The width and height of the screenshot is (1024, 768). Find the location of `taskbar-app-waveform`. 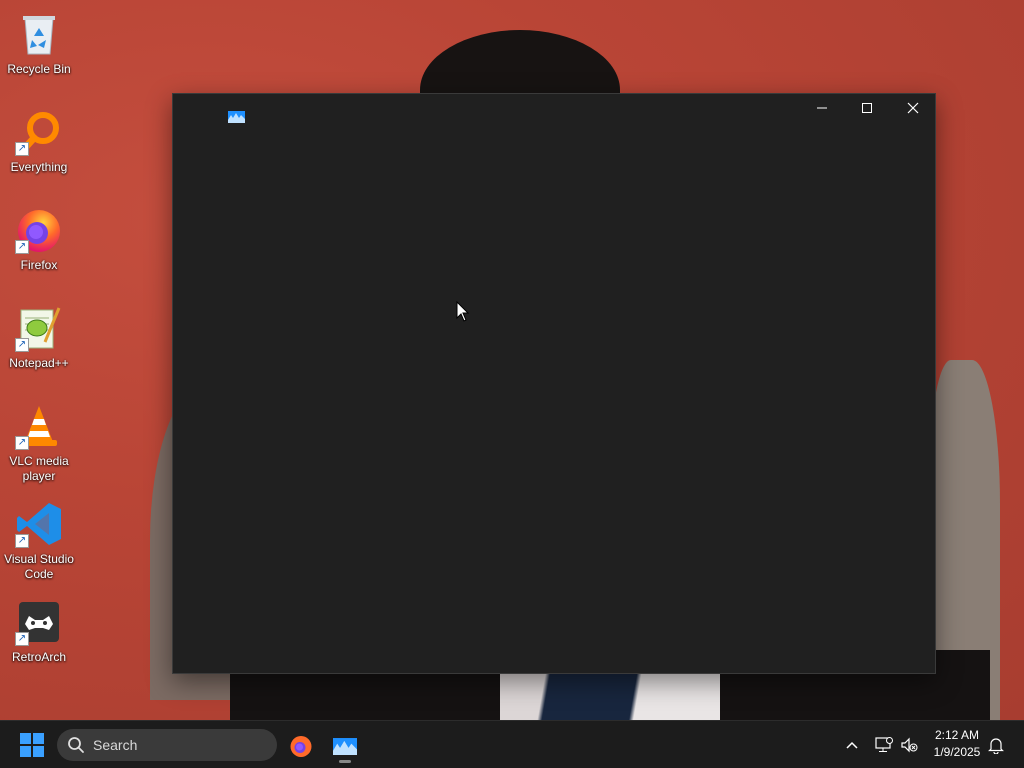

taskbar-app-waveform is located at coordinates (345, 746).